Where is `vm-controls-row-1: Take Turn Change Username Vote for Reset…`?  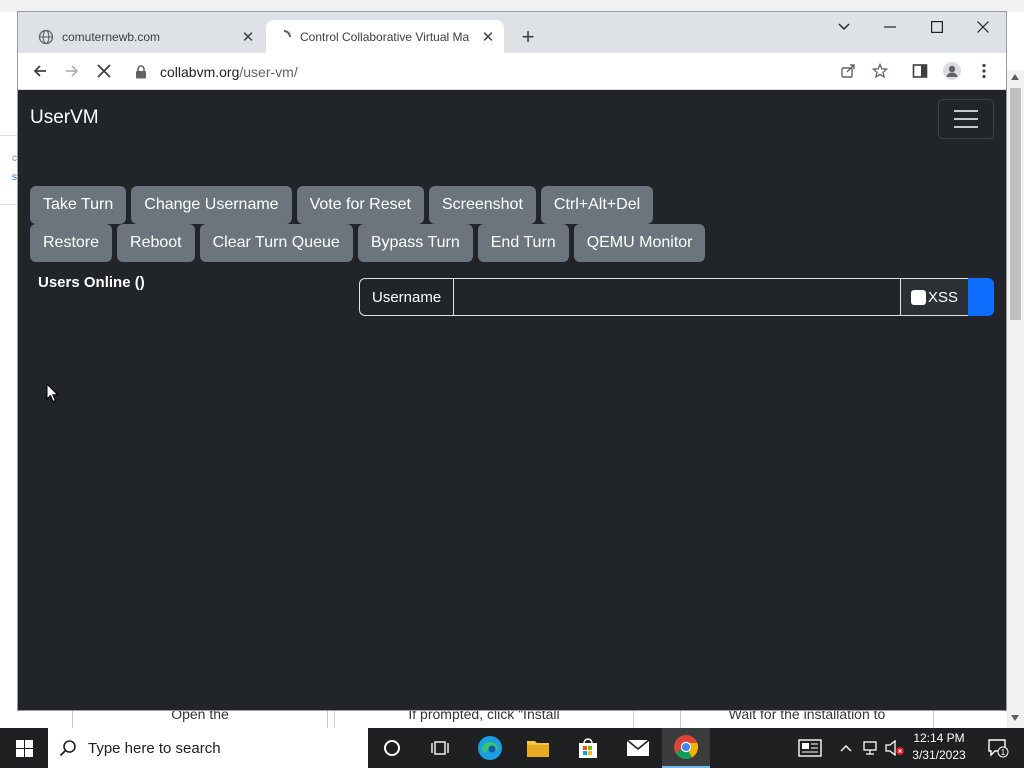
vm-controls-row-1: Take Turn Change Username Vote for Reset… is located at coordinates (342, 205).